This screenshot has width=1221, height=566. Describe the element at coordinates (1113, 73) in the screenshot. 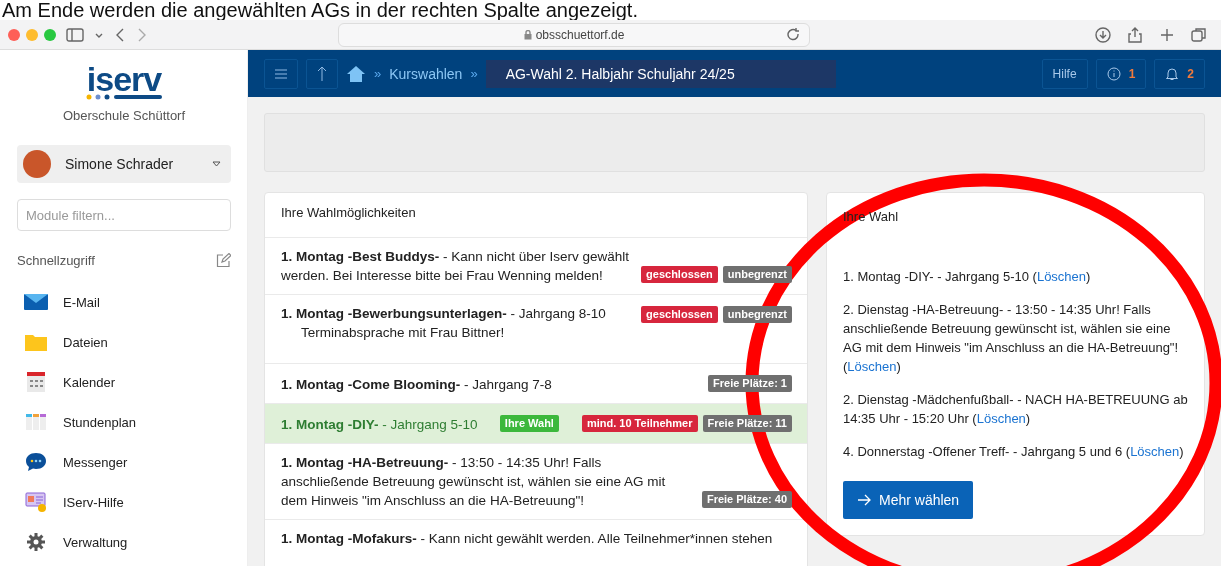

I see `info-icon` at that location.